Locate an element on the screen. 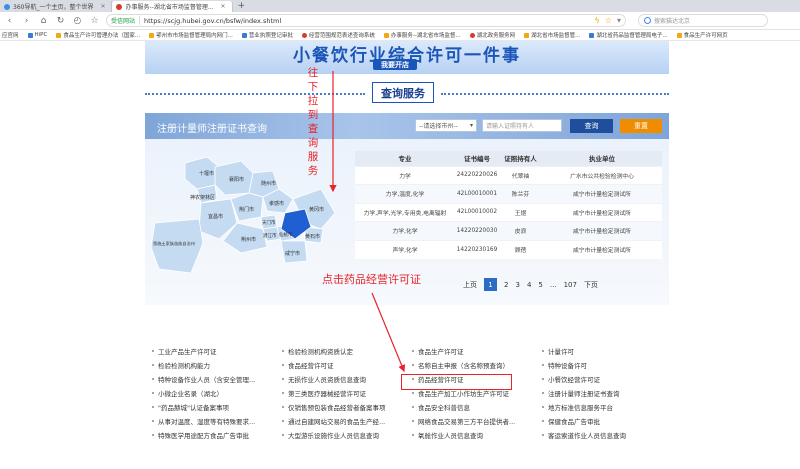 The image size is (800, 469). bookmark-item: 食品生产许可网页 is located at coordinates (702, 35).